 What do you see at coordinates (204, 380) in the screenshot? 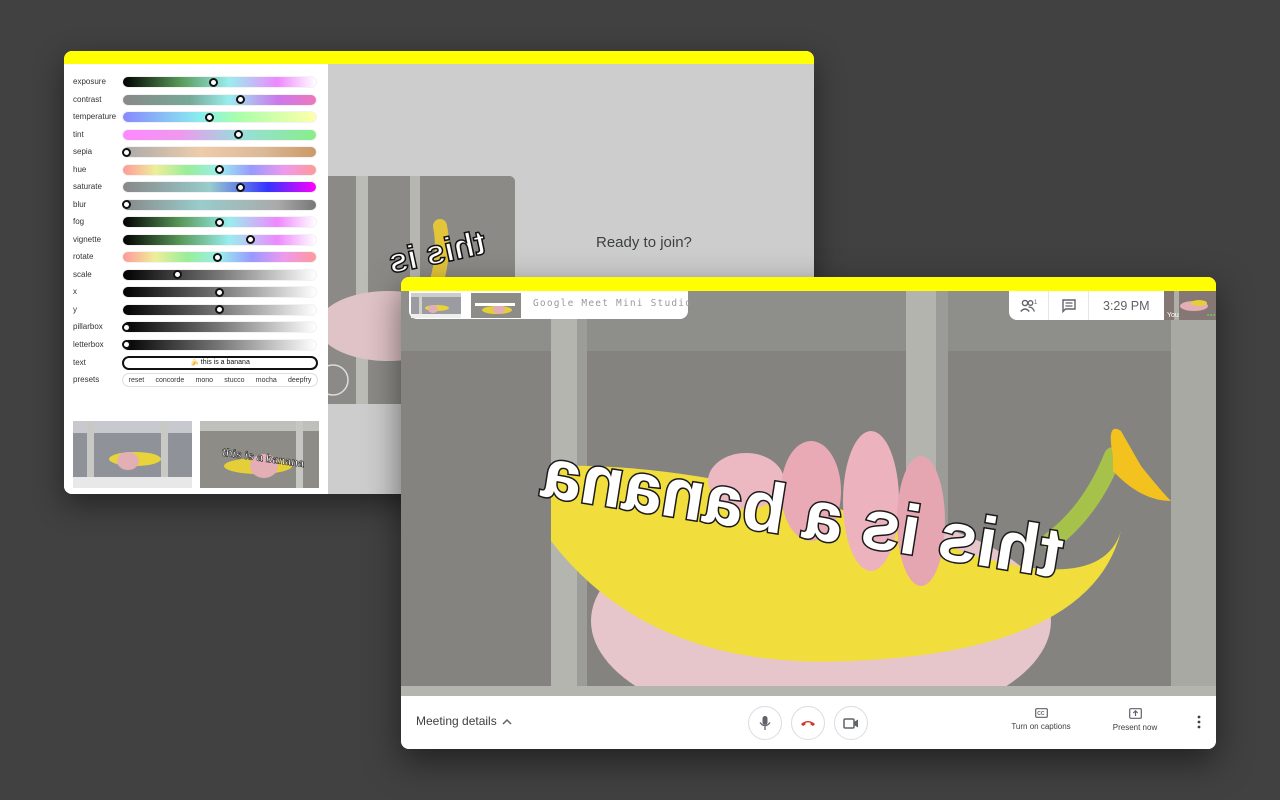
I see `preset-mono: mono` at bounding box center [204, 380].